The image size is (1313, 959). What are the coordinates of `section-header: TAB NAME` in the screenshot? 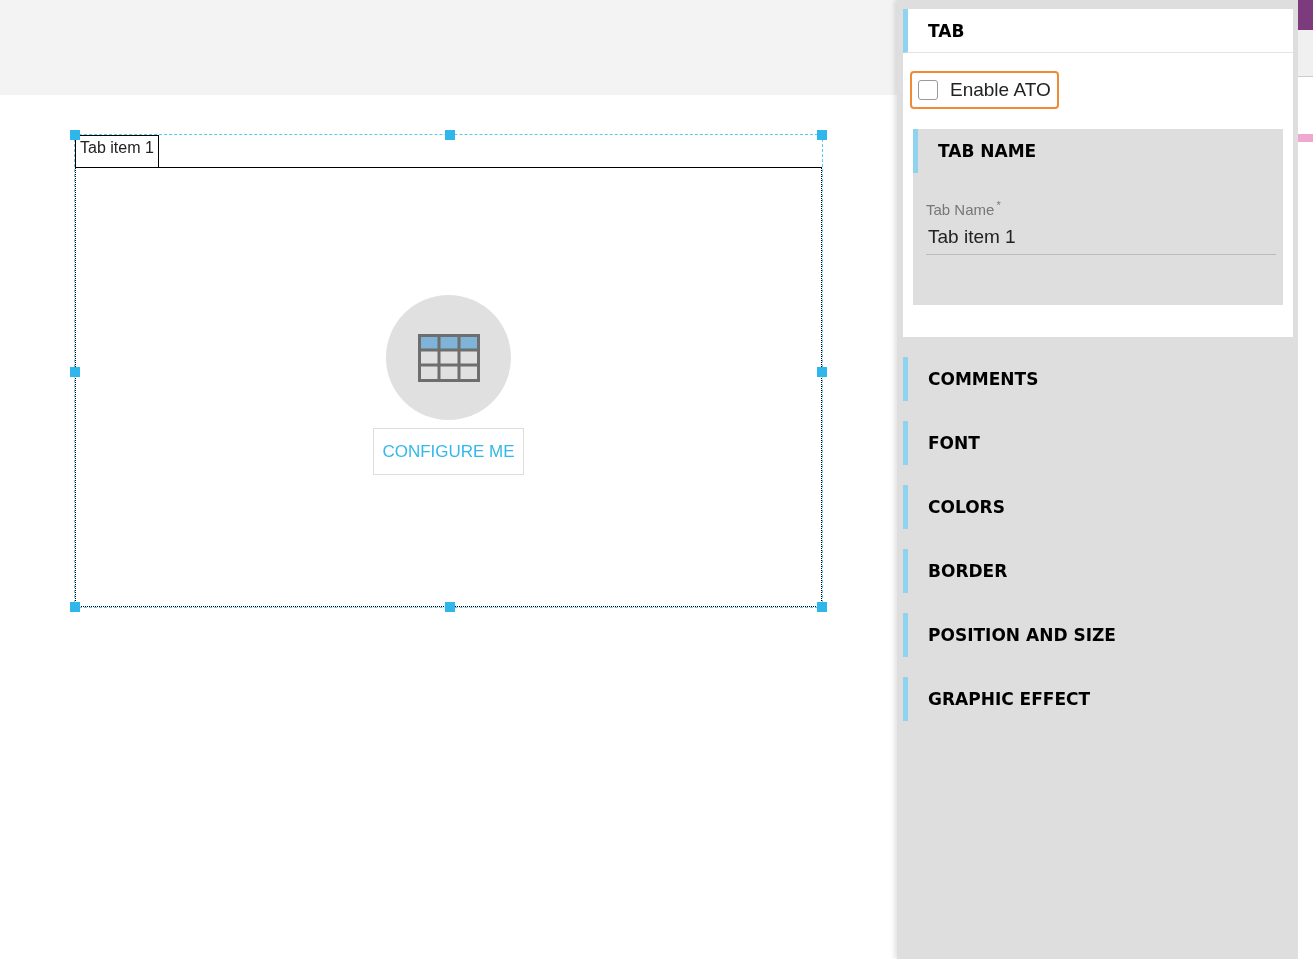 It's located at (1098, 151).